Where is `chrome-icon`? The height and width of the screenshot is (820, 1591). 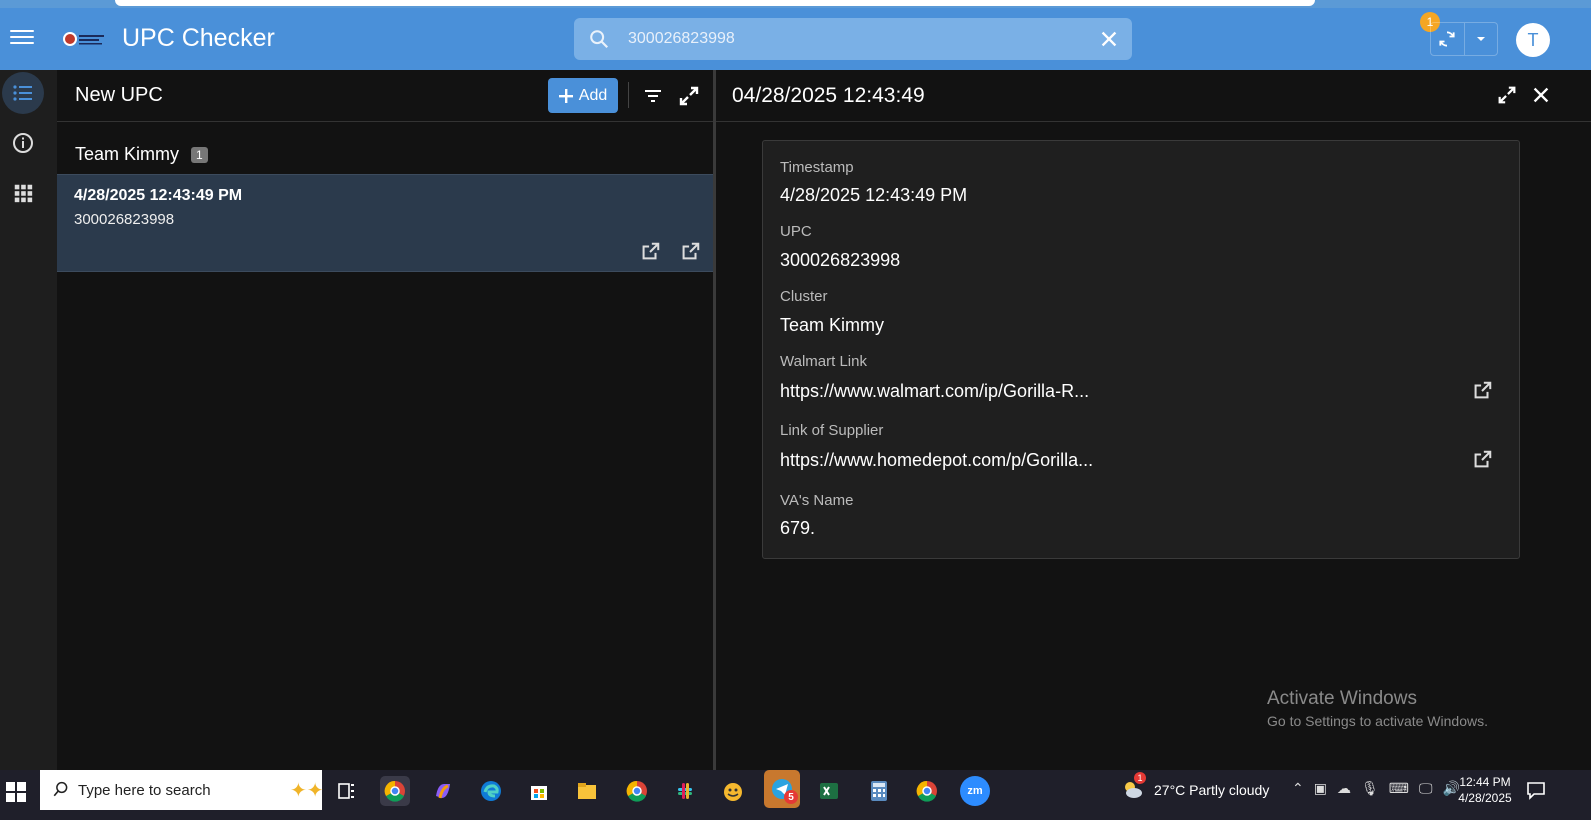
chrome-icon is located at coordinates (395, 791).